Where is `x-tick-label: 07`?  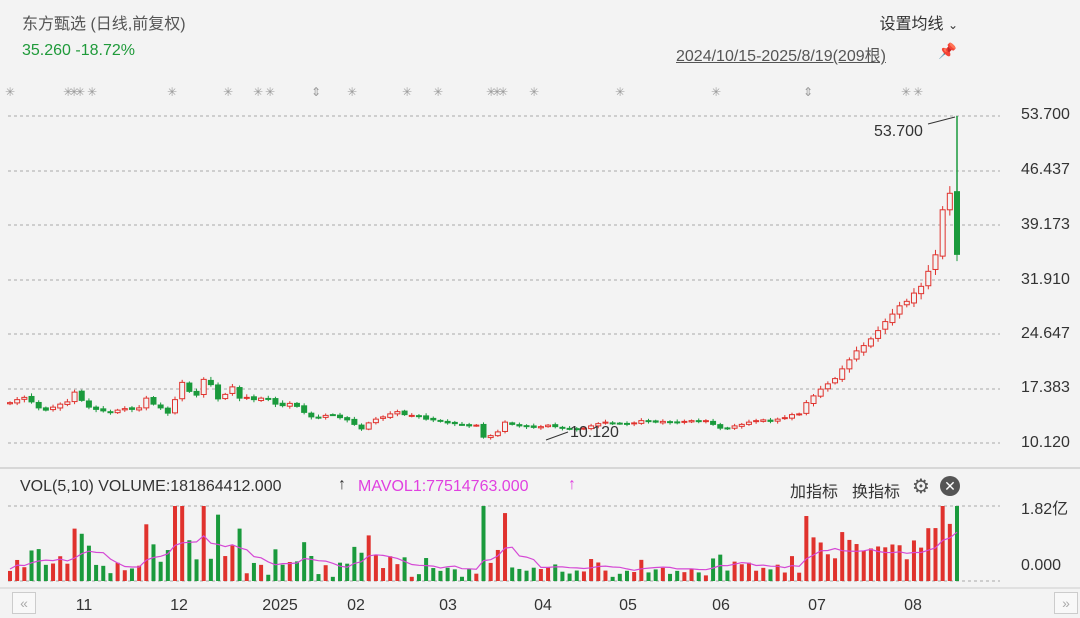
x-tick-label: 07 is located at coordinates (817, 605).